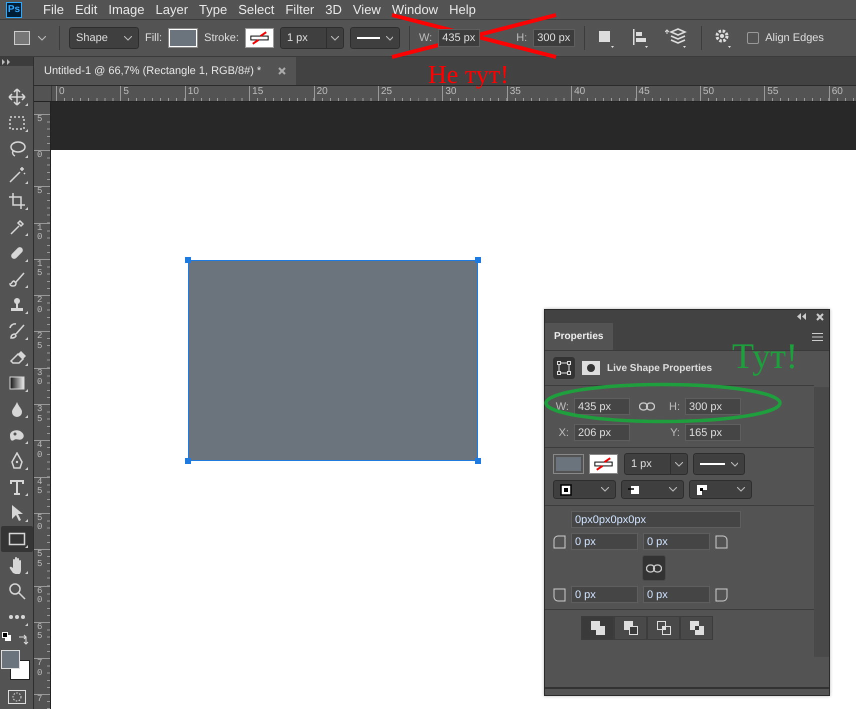  I want to click on swap-colors-icon, so click(23, 639).